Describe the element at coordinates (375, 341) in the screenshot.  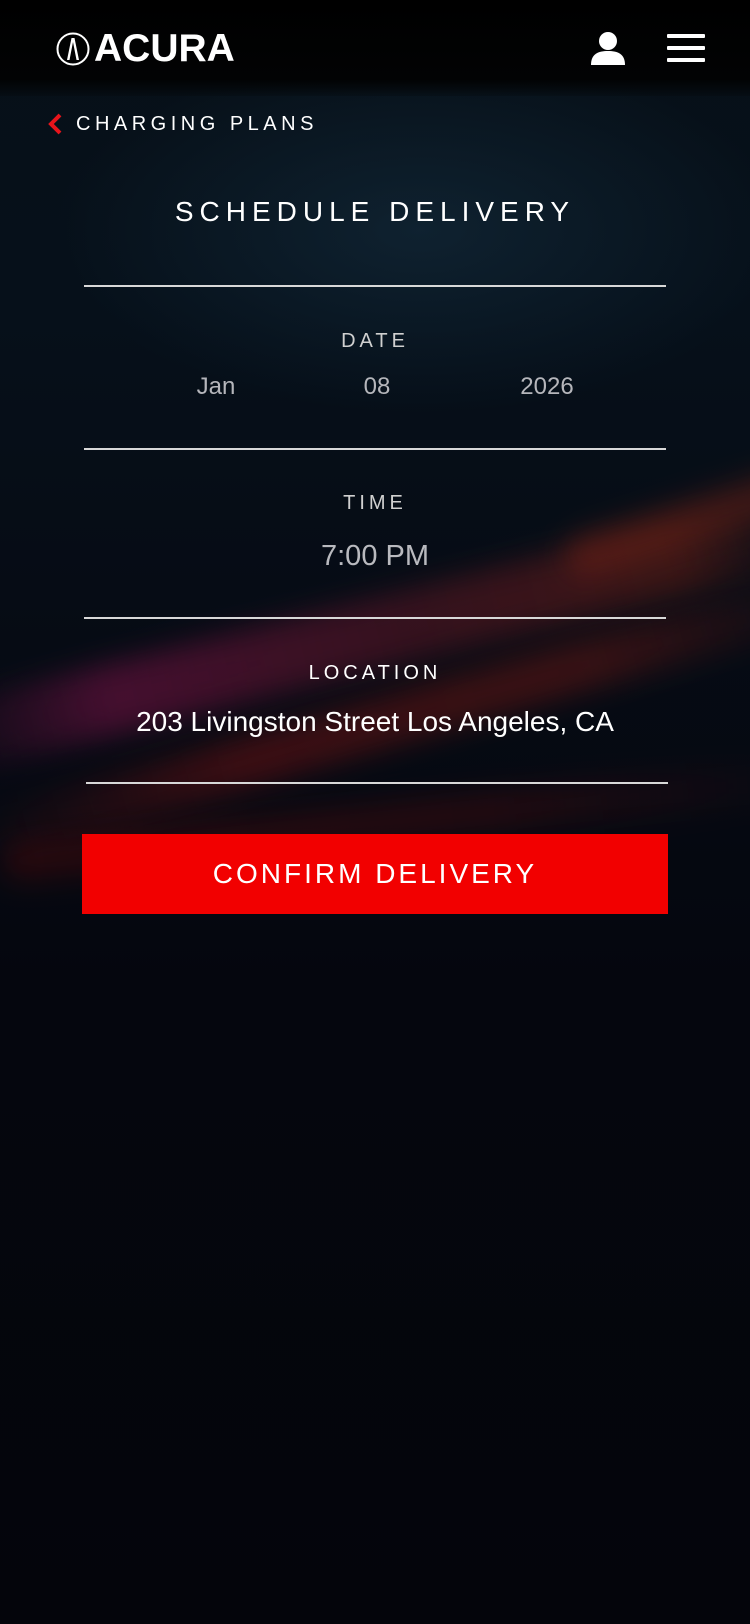
I see `date-label: DATE` at that location.